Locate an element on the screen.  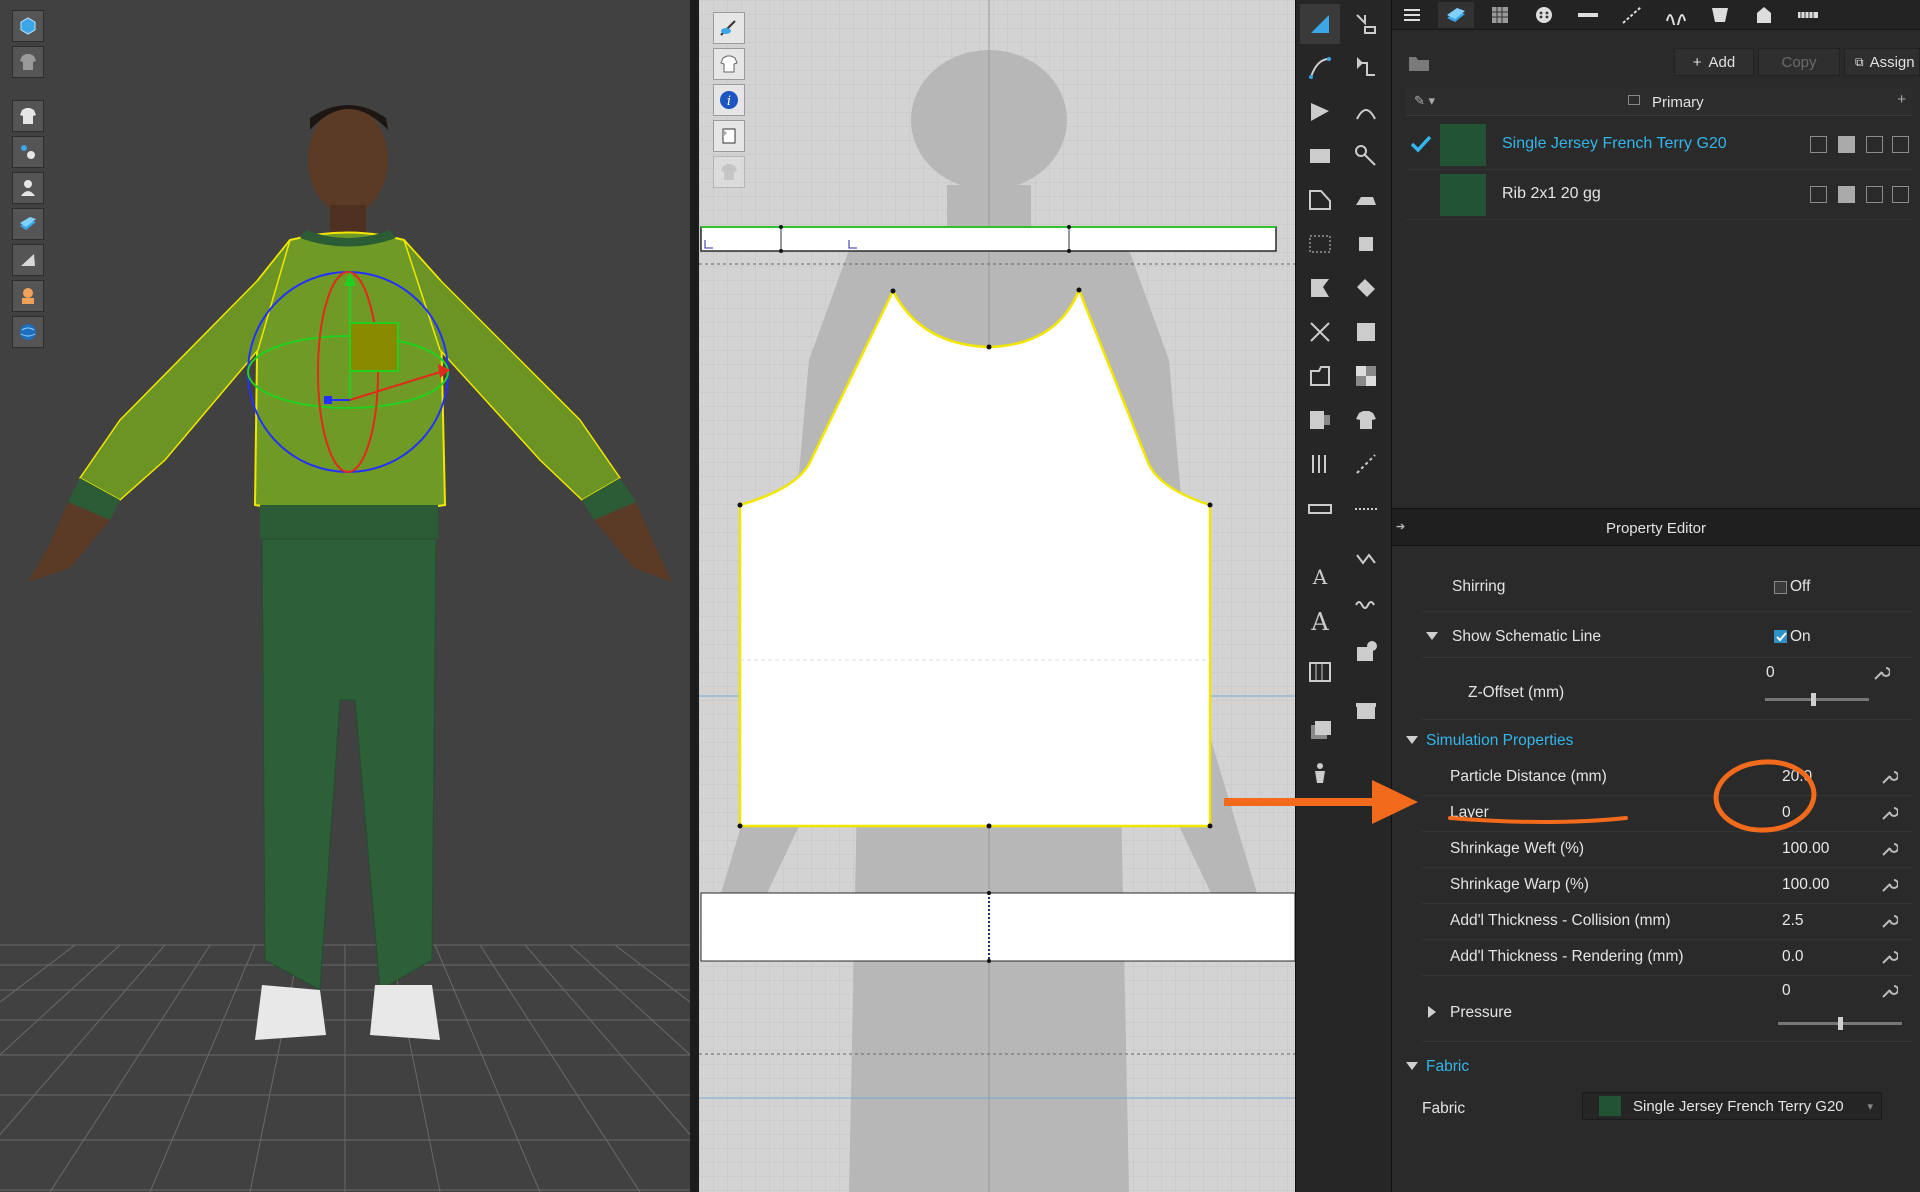
puckering-icon is located at coordinates (1676, 15).